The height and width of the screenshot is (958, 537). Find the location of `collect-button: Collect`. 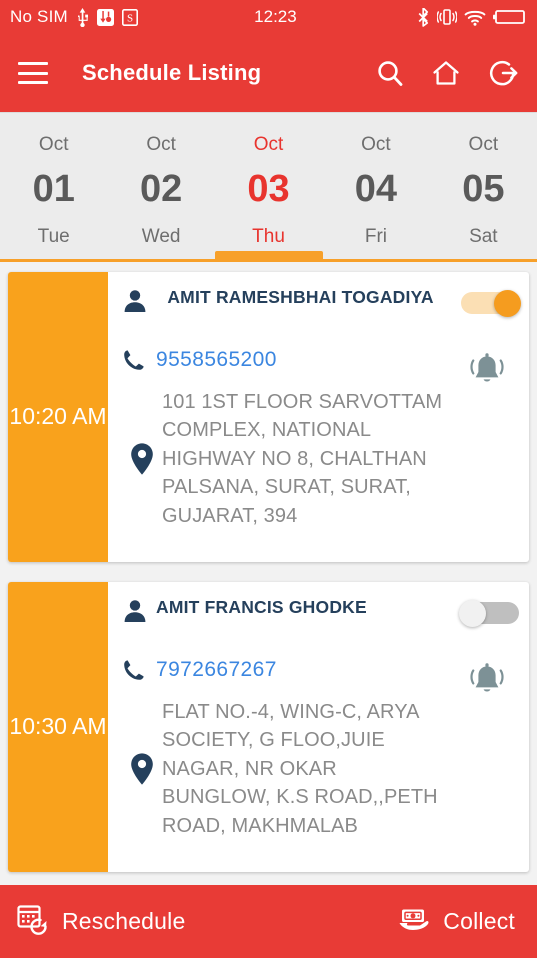

collect-button: Collect is located at coordinates (456, 921).